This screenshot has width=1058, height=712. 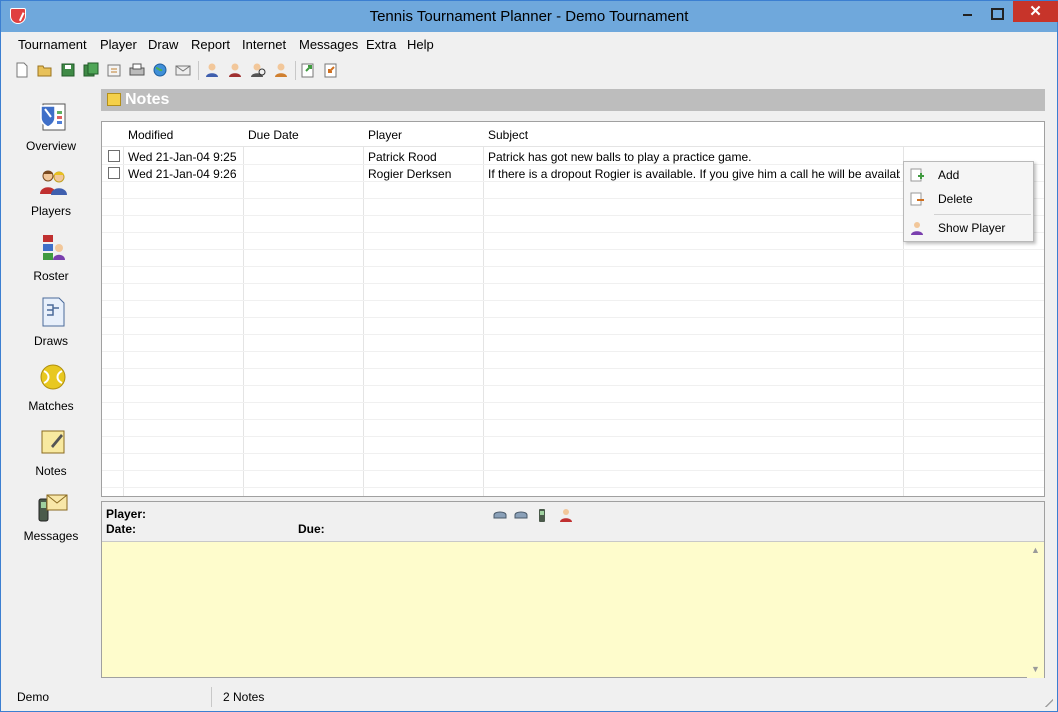 What do you see at coordinates (573, 134) in the screenshot?
I see `grid-header: Modified Due Date Player Subject` at bounding box center [573, 134].